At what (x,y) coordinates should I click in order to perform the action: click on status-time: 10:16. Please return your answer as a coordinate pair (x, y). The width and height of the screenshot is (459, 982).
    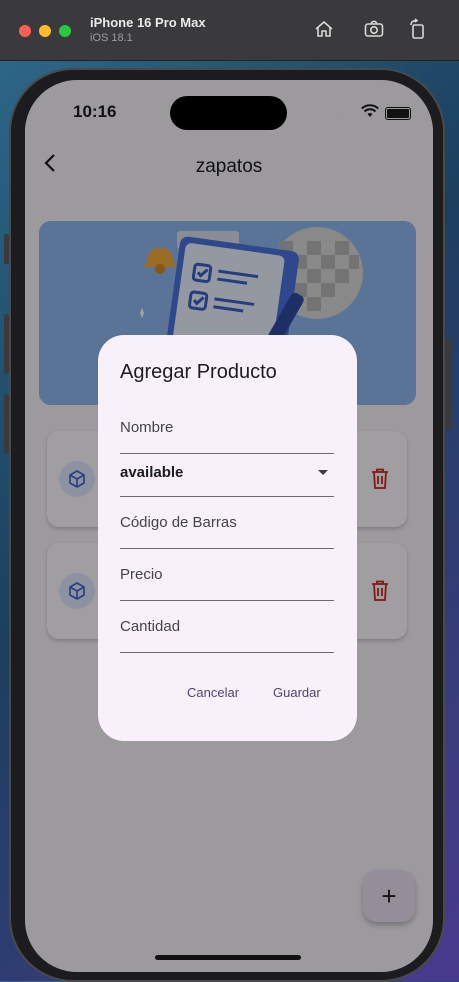
    Looking at the image, I should click on (95, 111).